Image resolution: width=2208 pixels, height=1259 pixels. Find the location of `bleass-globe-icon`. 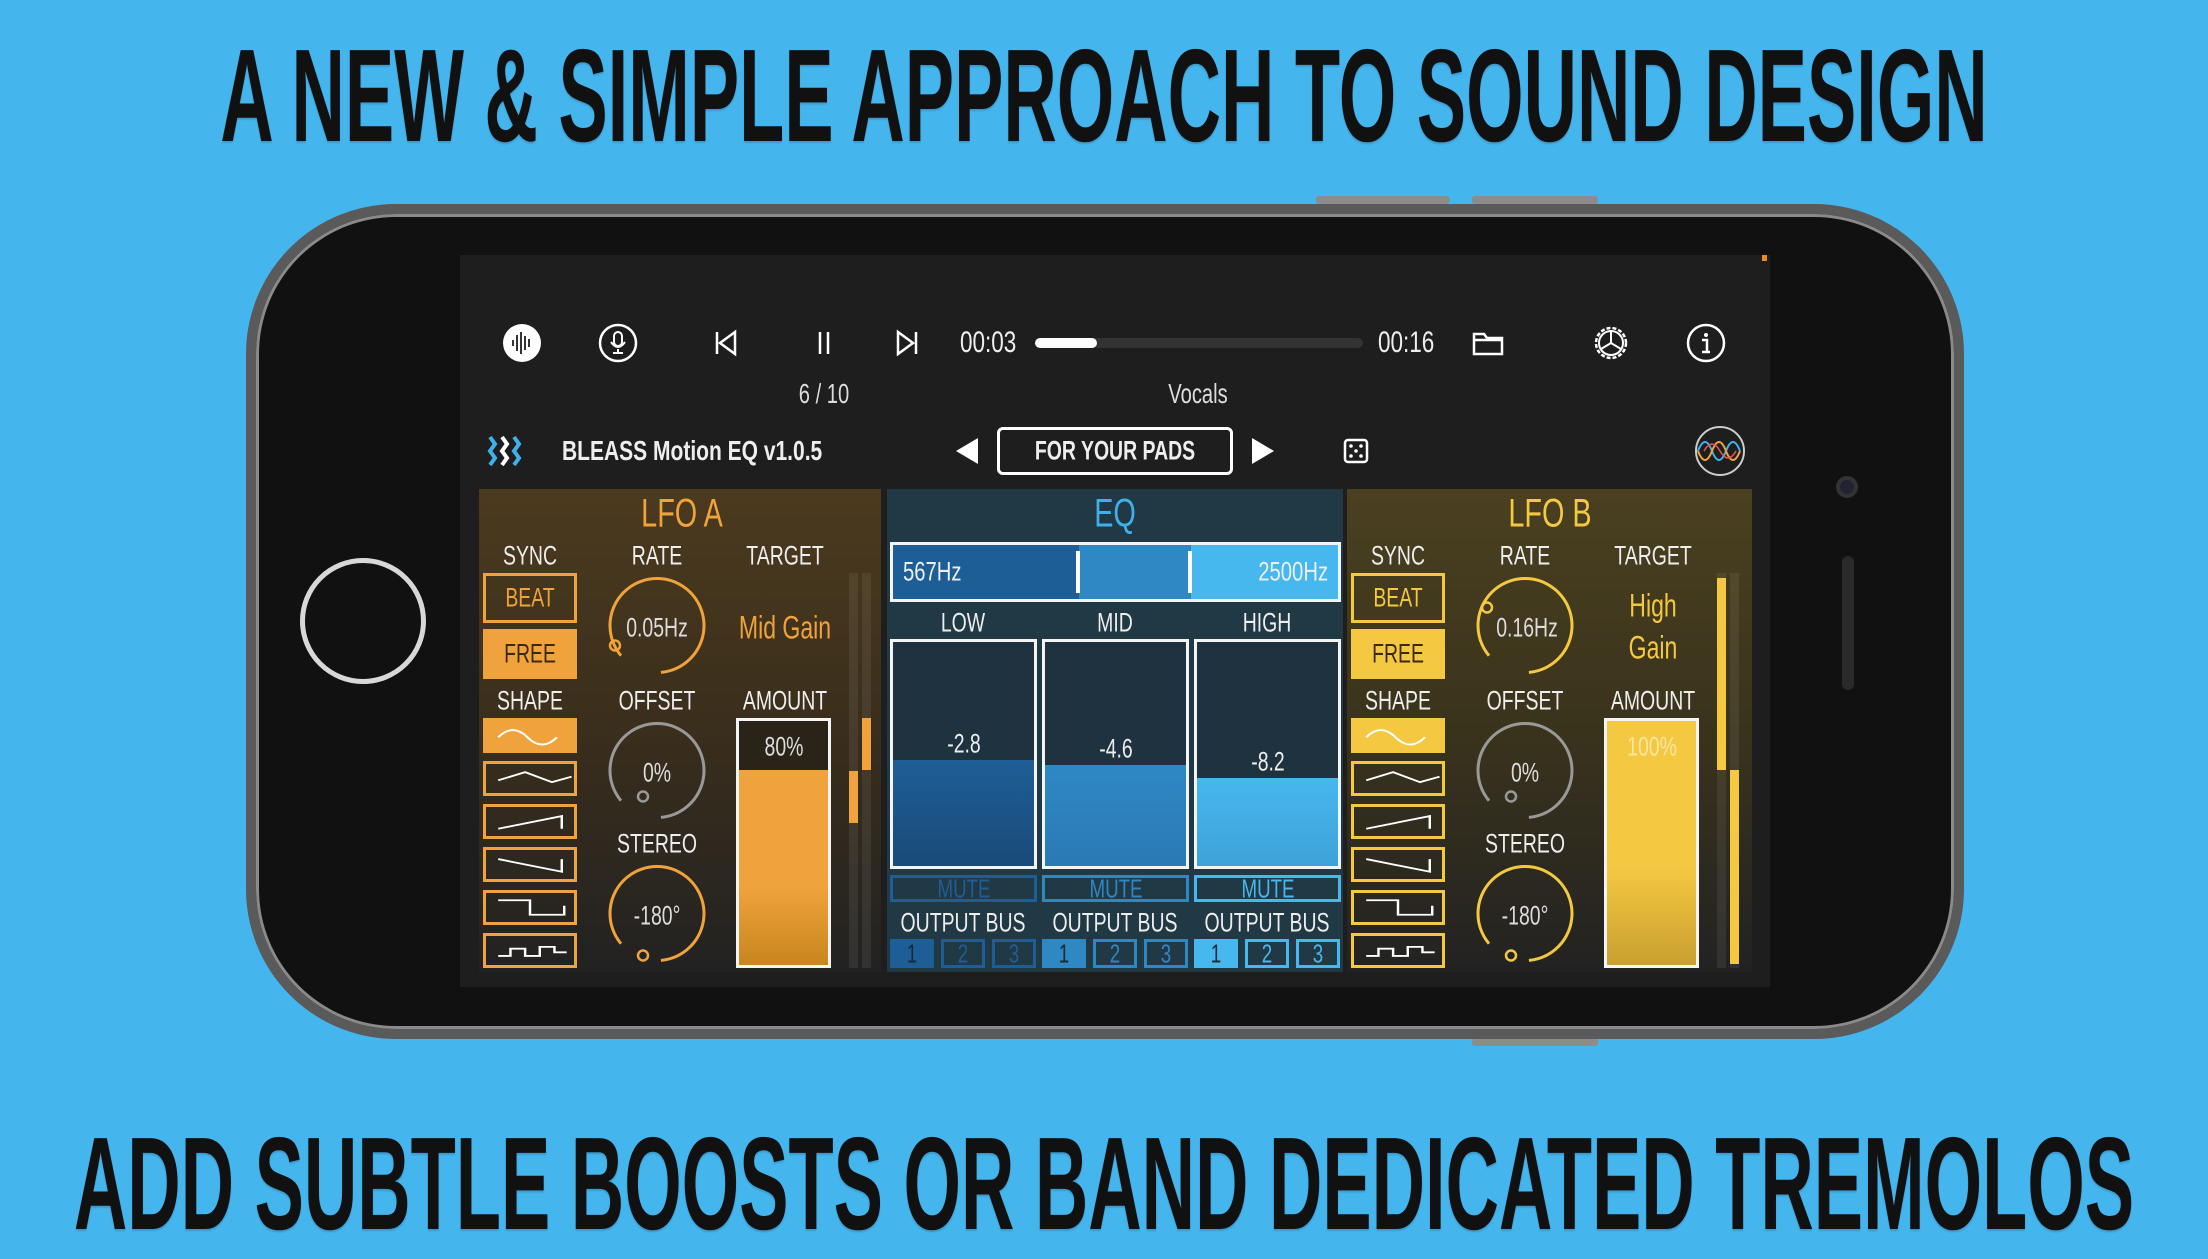

bleass-globe-icon is located at coordinates (1720, 451).